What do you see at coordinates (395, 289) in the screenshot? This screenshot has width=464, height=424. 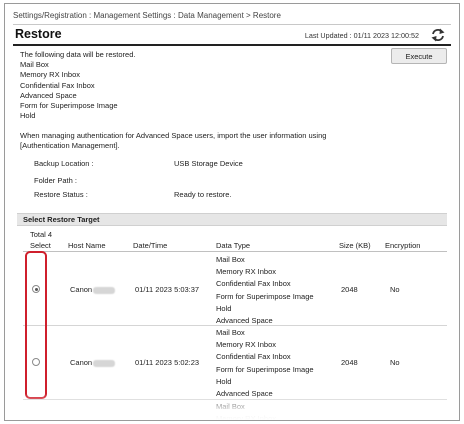 I see `row-1-encryption: No` at bounding box center [395, 289].